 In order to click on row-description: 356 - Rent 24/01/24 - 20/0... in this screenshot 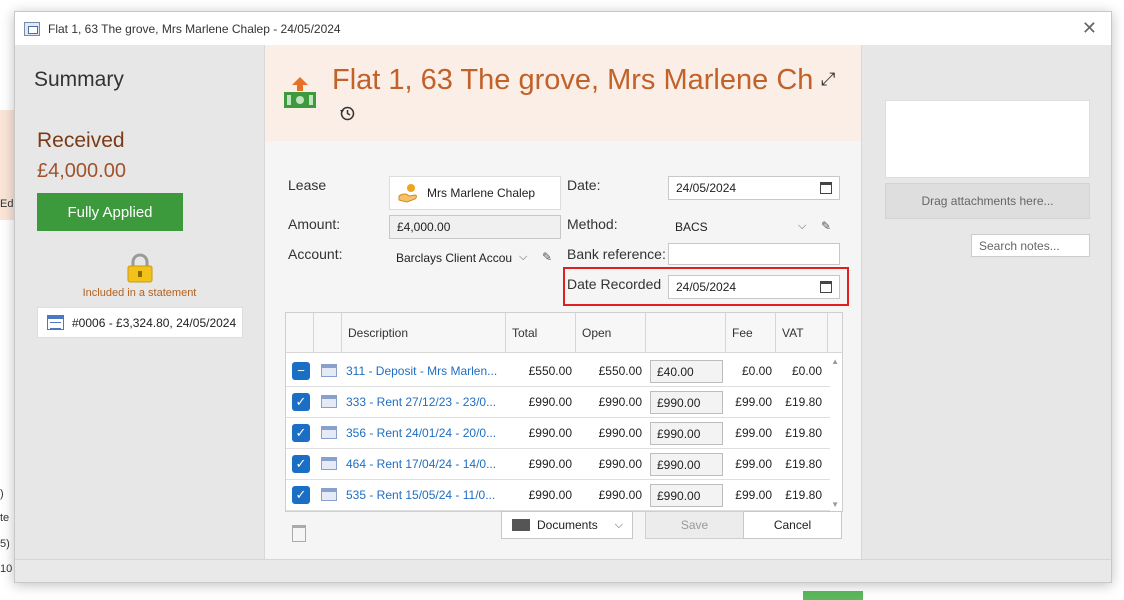, I will do `click(423, 433)`.